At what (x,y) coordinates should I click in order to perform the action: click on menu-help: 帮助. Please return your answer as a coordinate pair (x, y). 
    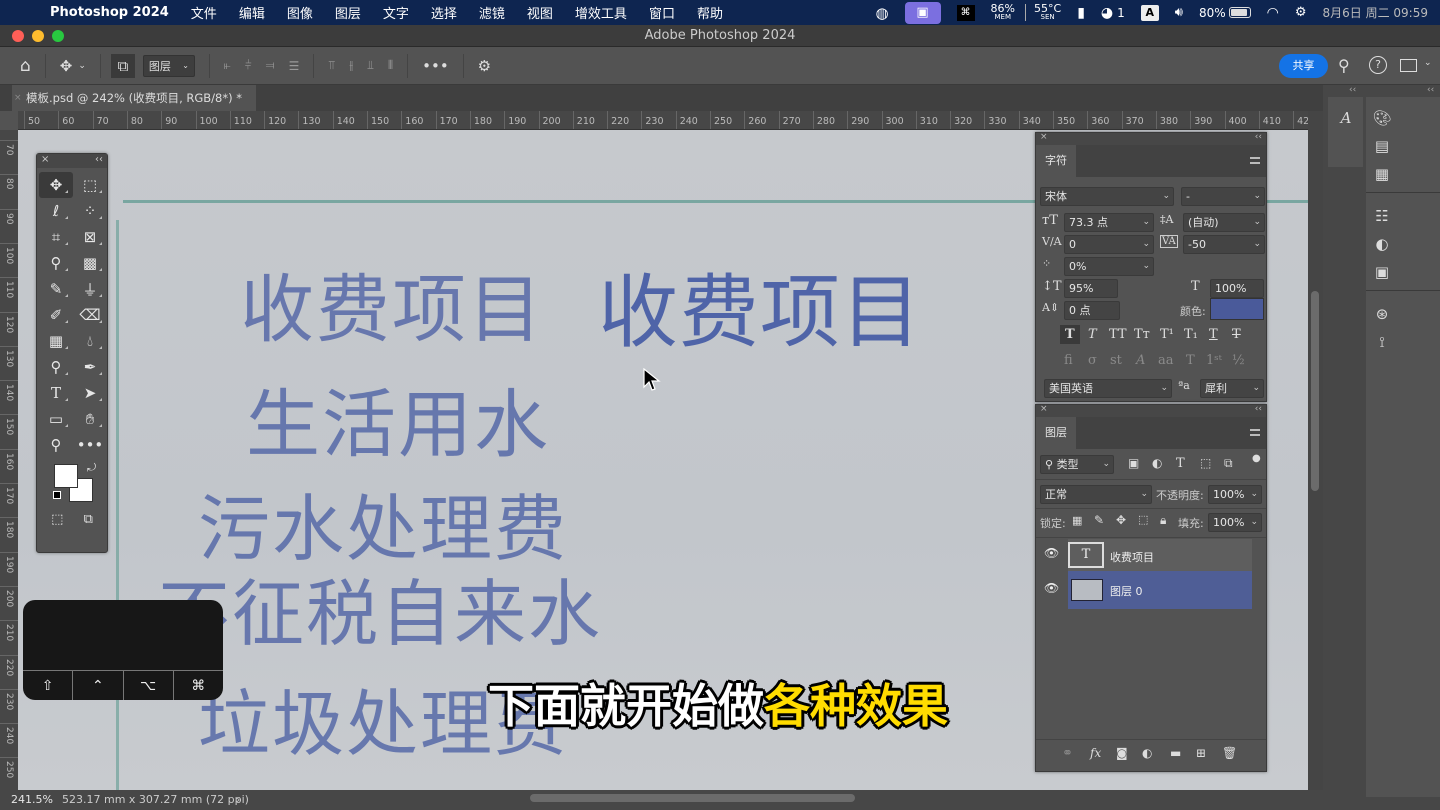
    Looking at the image, I should click on (710, 12).